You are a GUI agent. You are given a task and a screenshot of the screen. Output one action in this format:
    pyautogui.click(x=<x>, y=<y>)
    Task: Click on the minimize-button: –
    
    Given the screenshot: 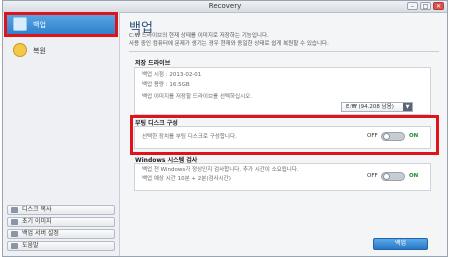 What is the action you would take?
    pyautogui.click(x=412, y=6)
    